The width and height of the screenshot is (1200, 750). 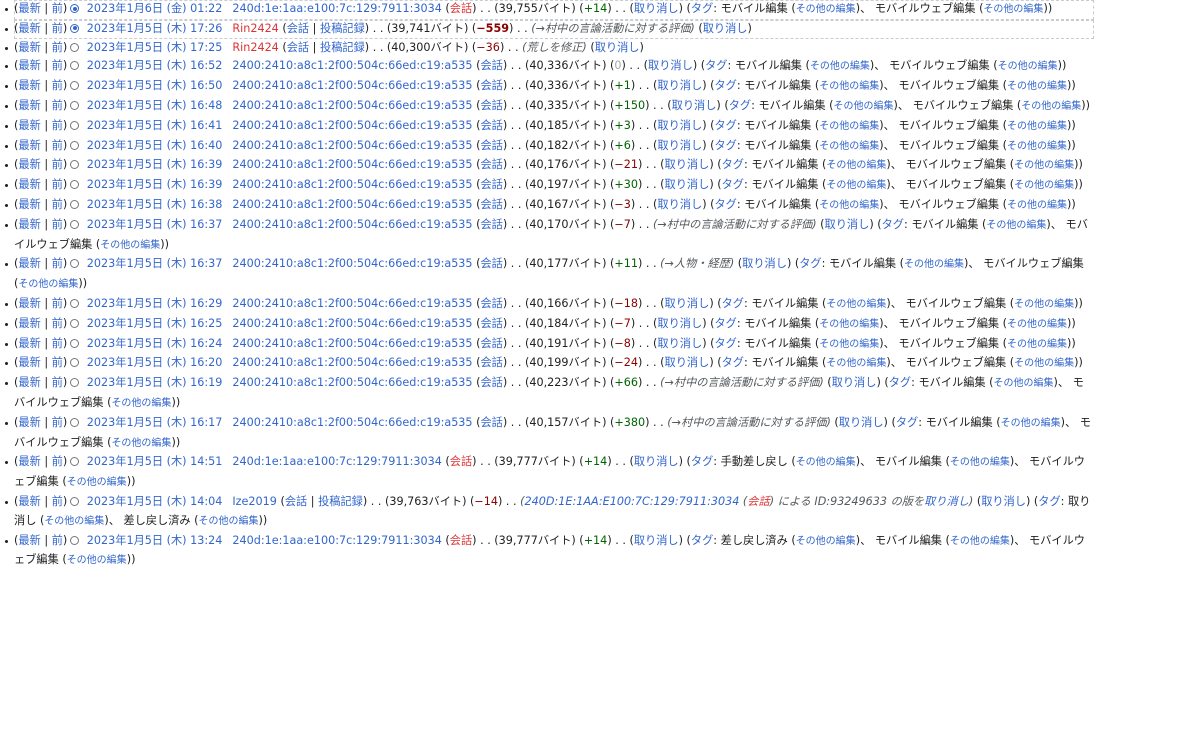 I want to click on revision-date-link: 2023年1月5日 (木) 13:24, so click(x=158, y=541).